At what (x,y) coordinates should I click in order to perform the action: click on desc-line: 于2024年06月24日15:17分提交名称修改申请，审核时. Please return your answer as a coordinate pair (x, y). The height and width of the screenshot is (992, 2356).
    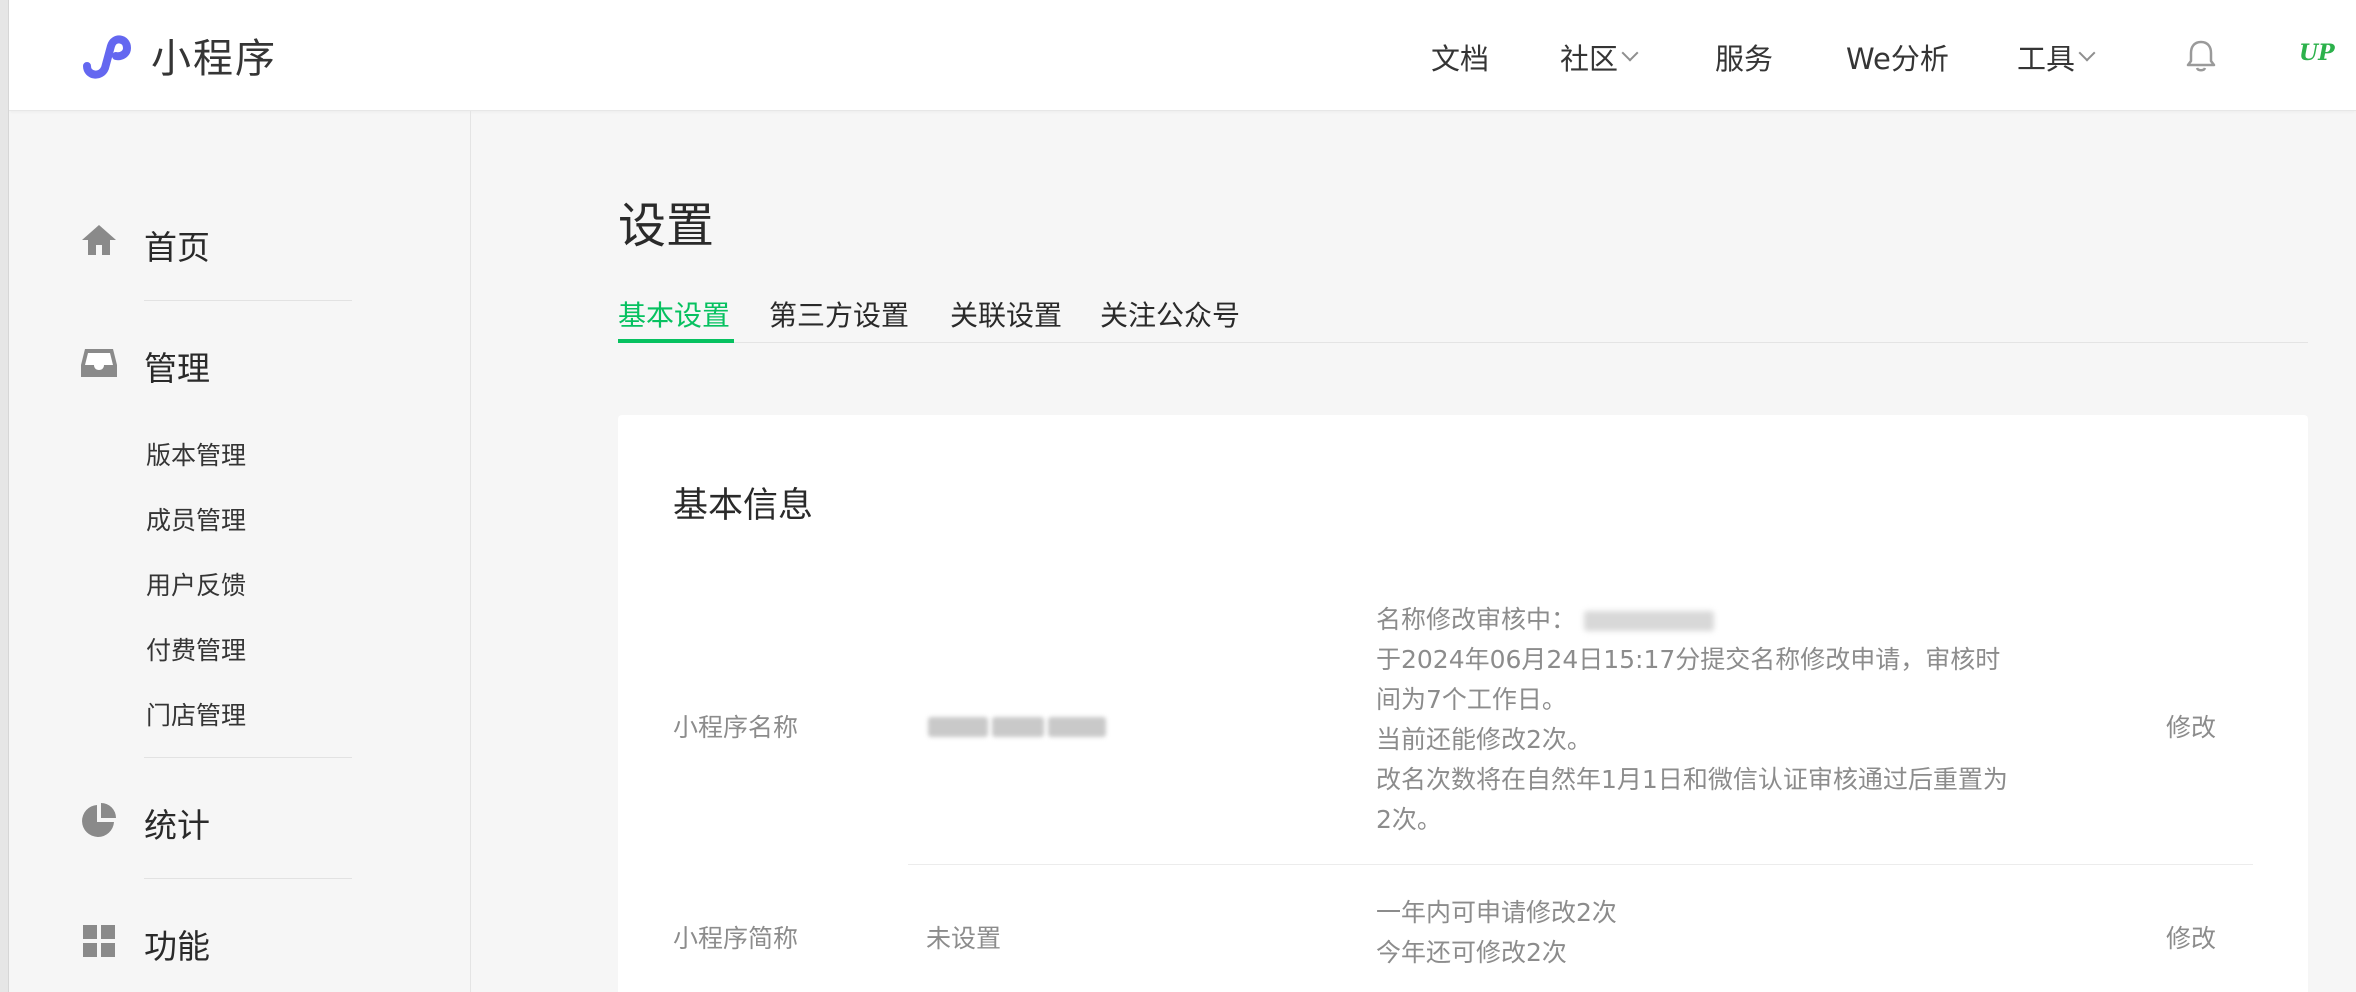
    Looking at the image, I should click on (1688, 659).